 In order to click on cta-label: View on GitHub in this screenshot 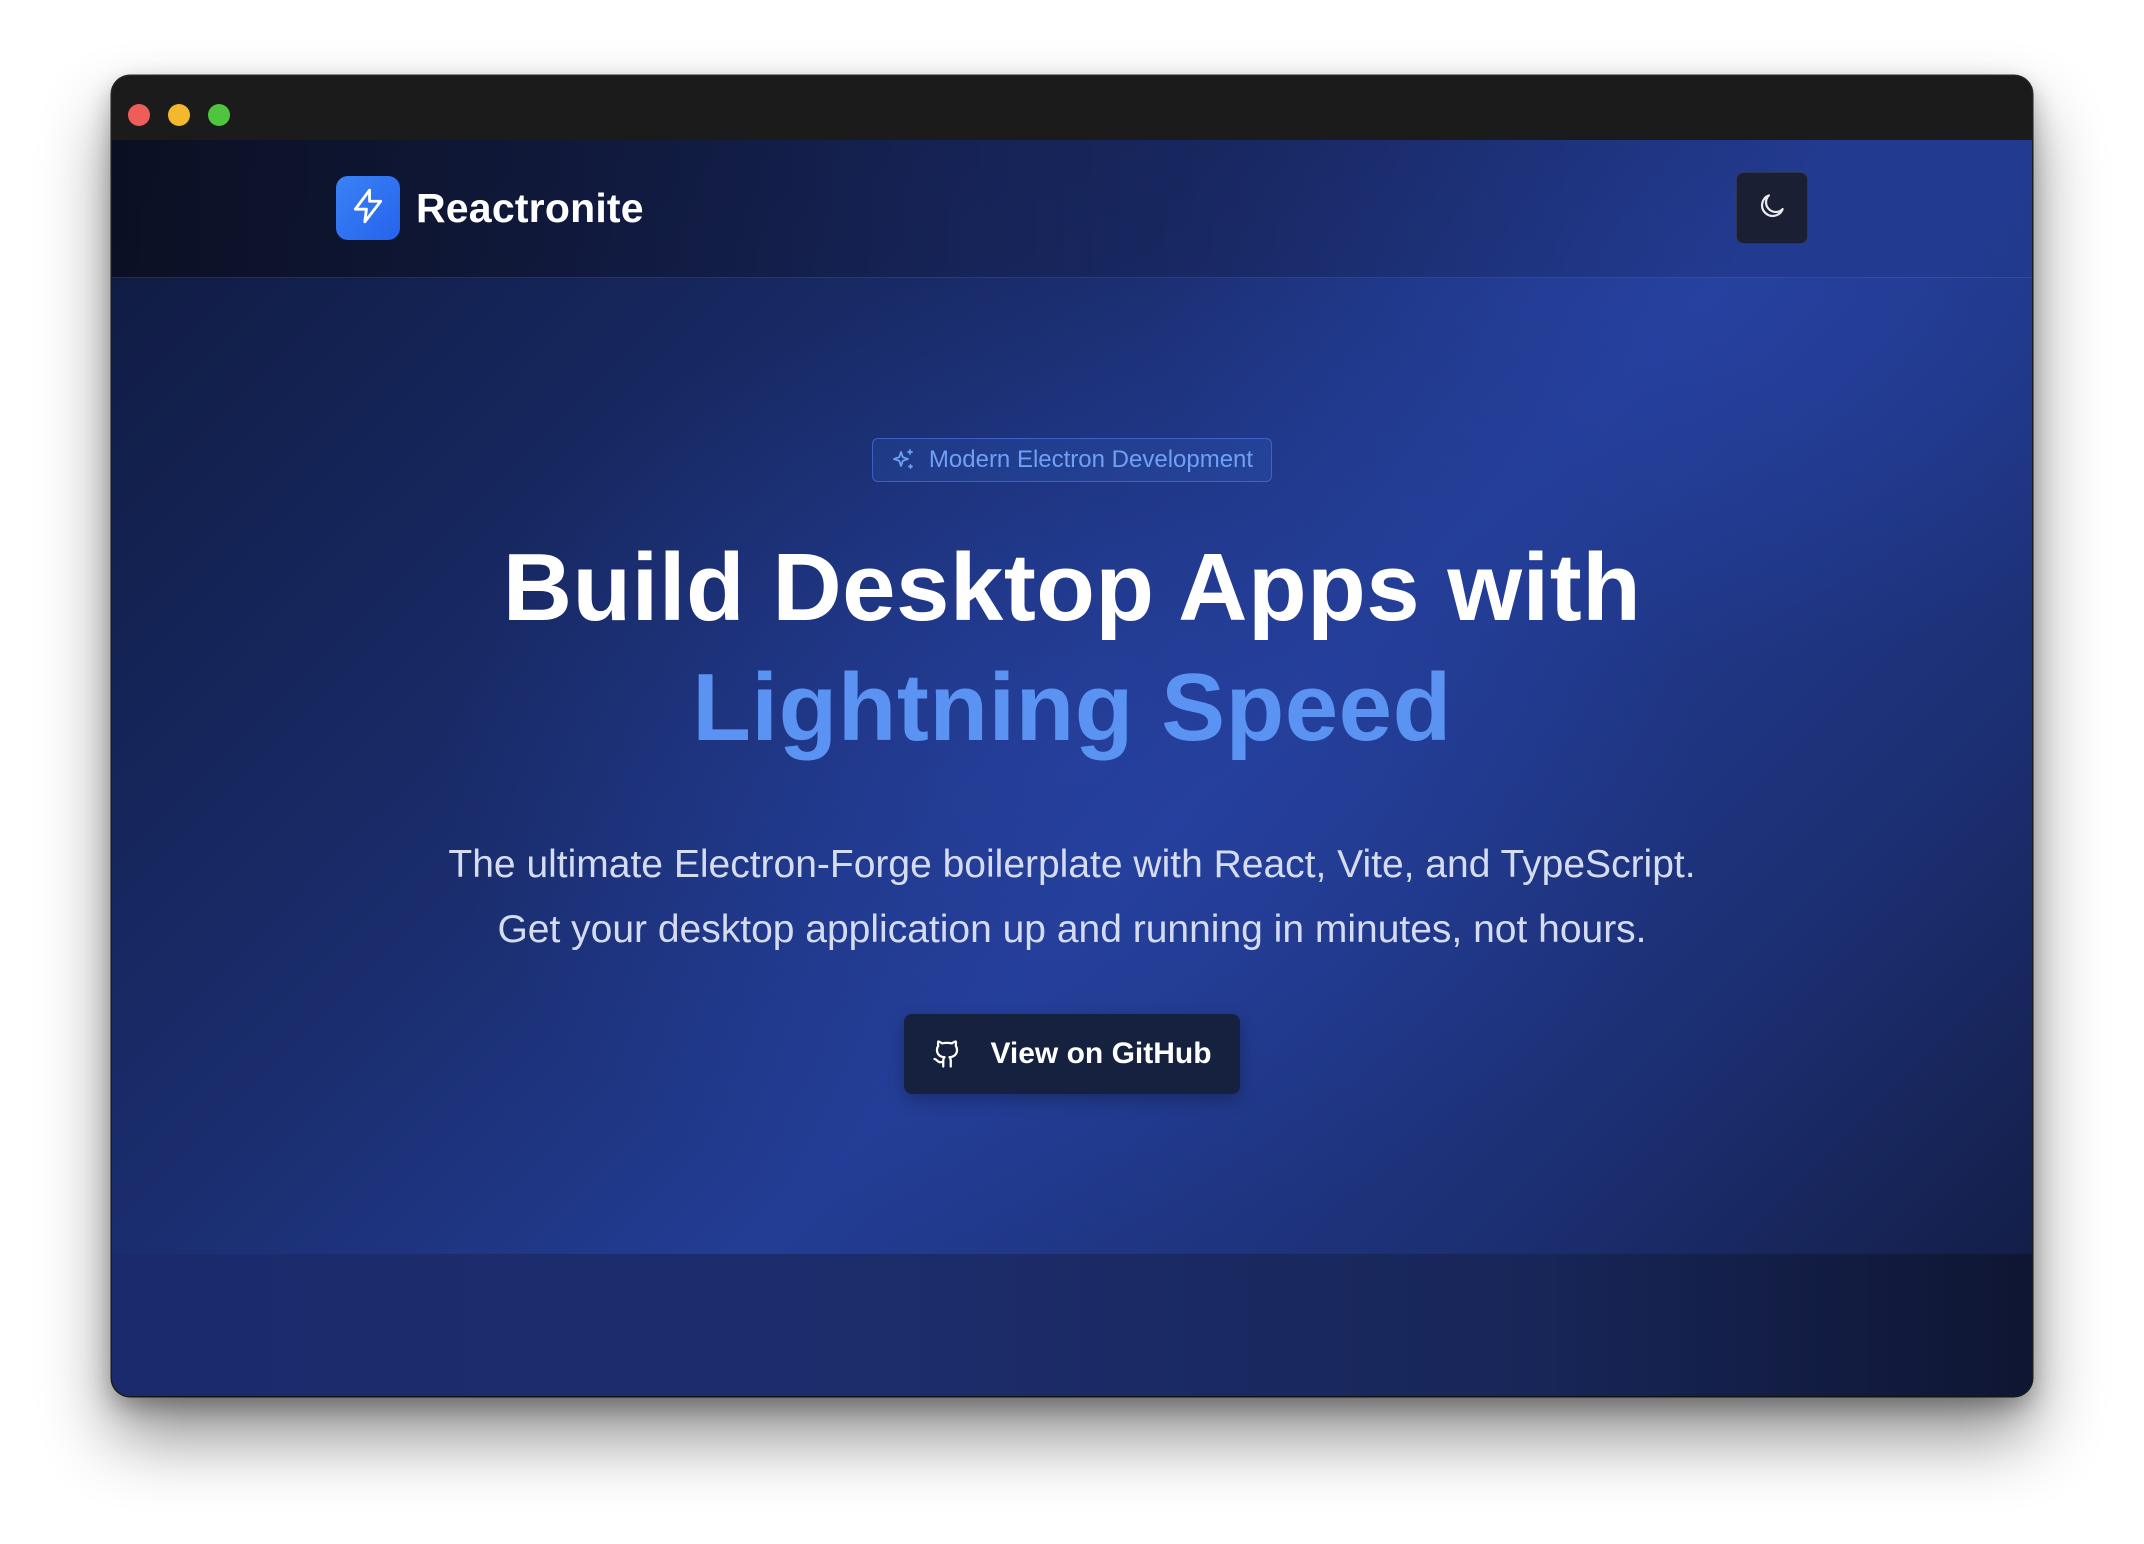, I will do `click(1101, 1053)`.